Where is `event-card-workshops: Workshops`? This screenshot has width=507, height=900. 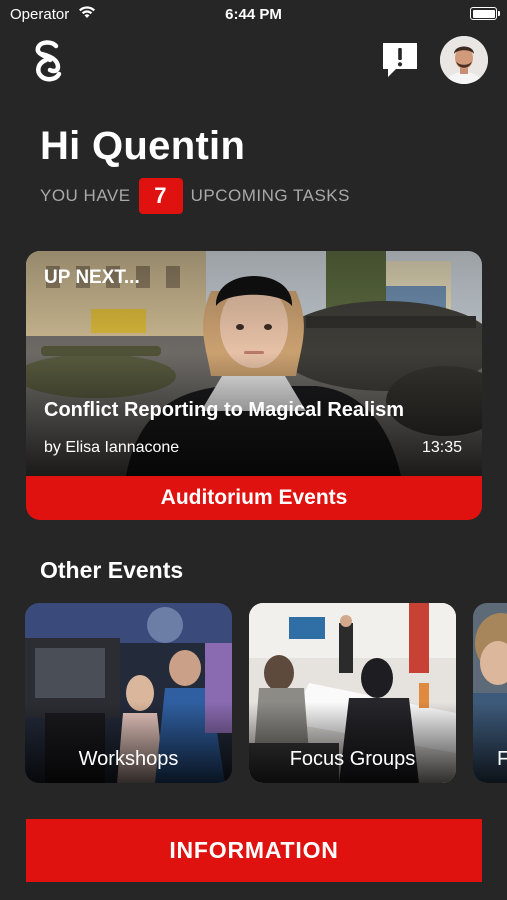 event-card-workshops: Workshops is located at coordinates (128, 693).